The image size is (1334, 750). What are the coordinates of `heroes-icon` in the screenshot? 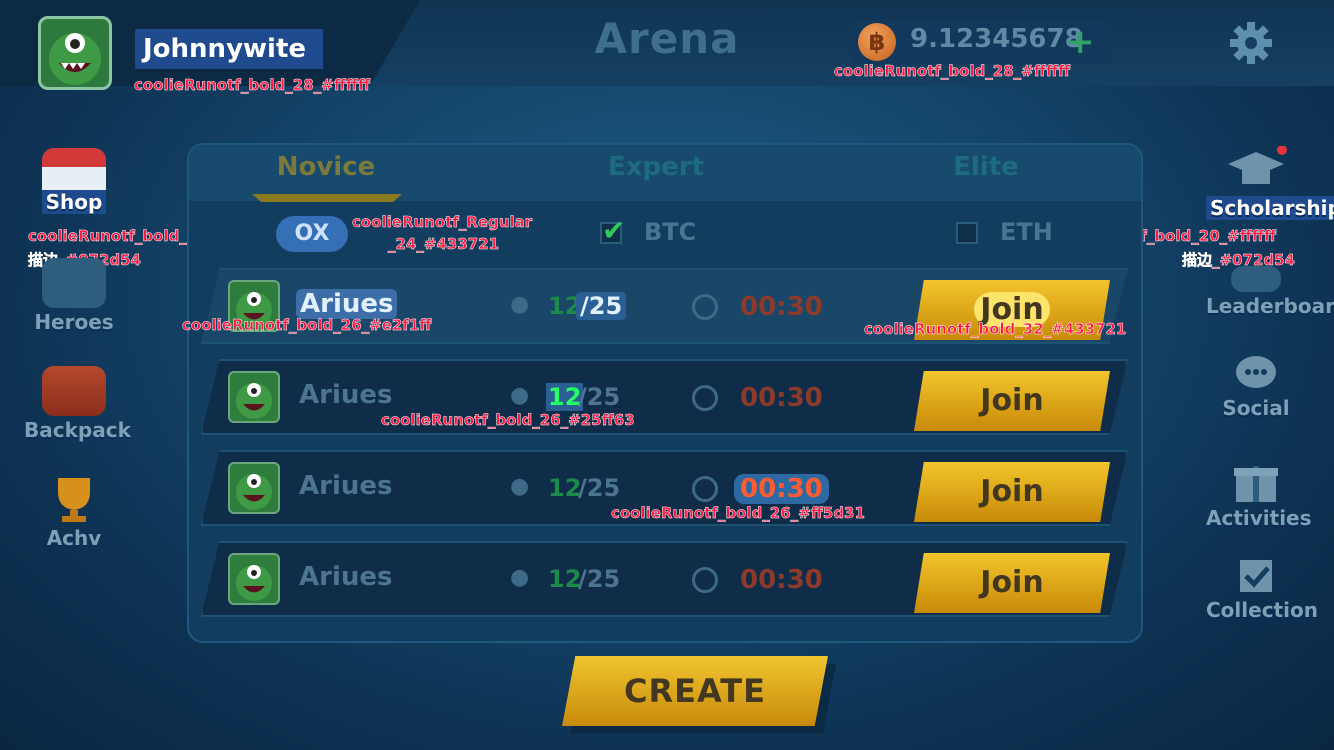 It's located at (74, 283).